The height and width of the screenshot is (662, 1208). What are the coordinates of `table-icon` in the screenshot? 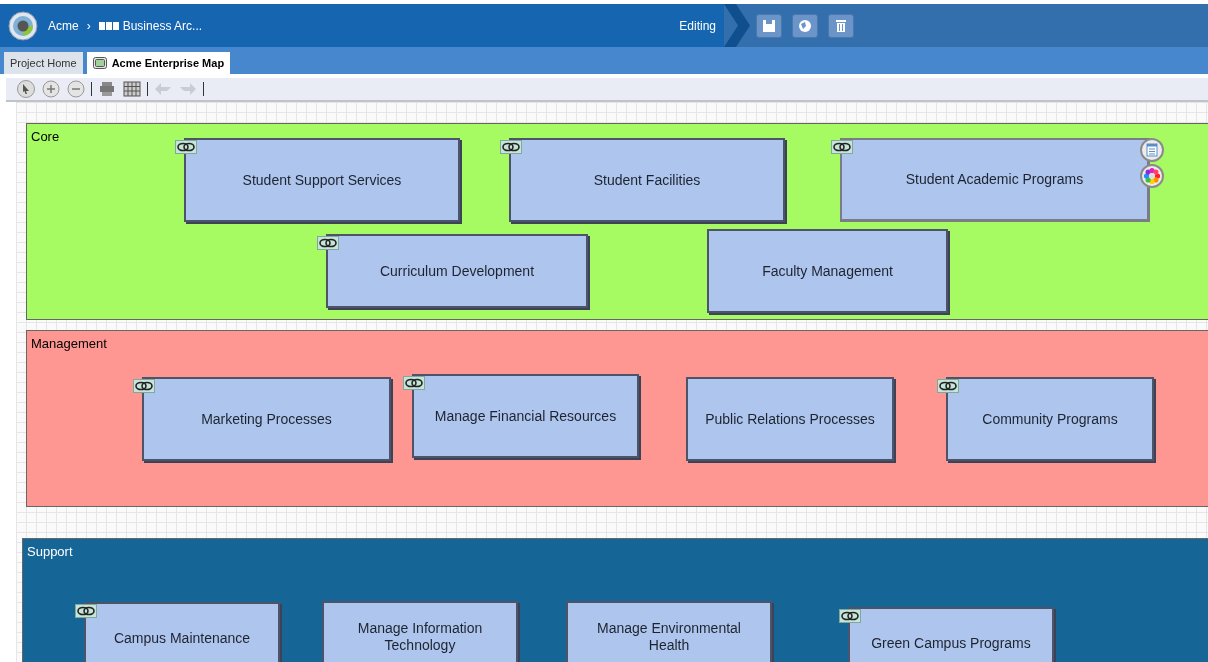 It's located at (1152, 150).